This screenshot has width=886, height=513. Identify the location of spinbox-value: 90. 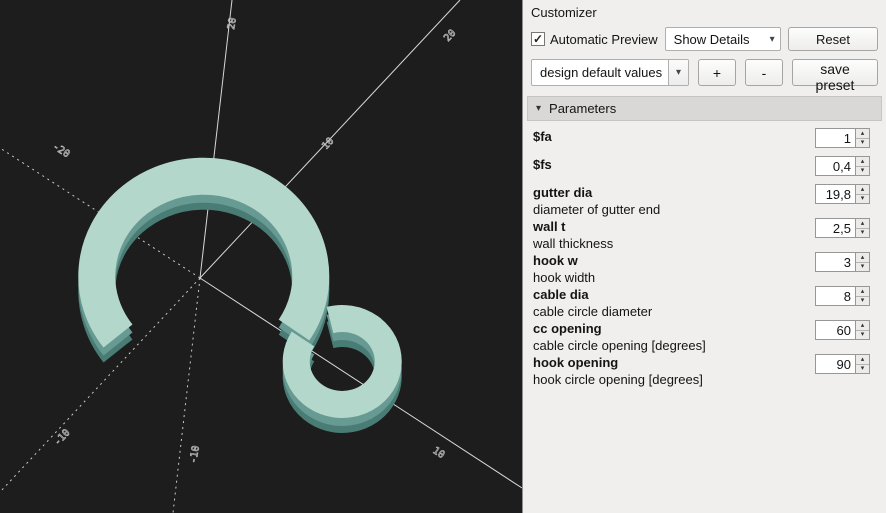
(835, 364).